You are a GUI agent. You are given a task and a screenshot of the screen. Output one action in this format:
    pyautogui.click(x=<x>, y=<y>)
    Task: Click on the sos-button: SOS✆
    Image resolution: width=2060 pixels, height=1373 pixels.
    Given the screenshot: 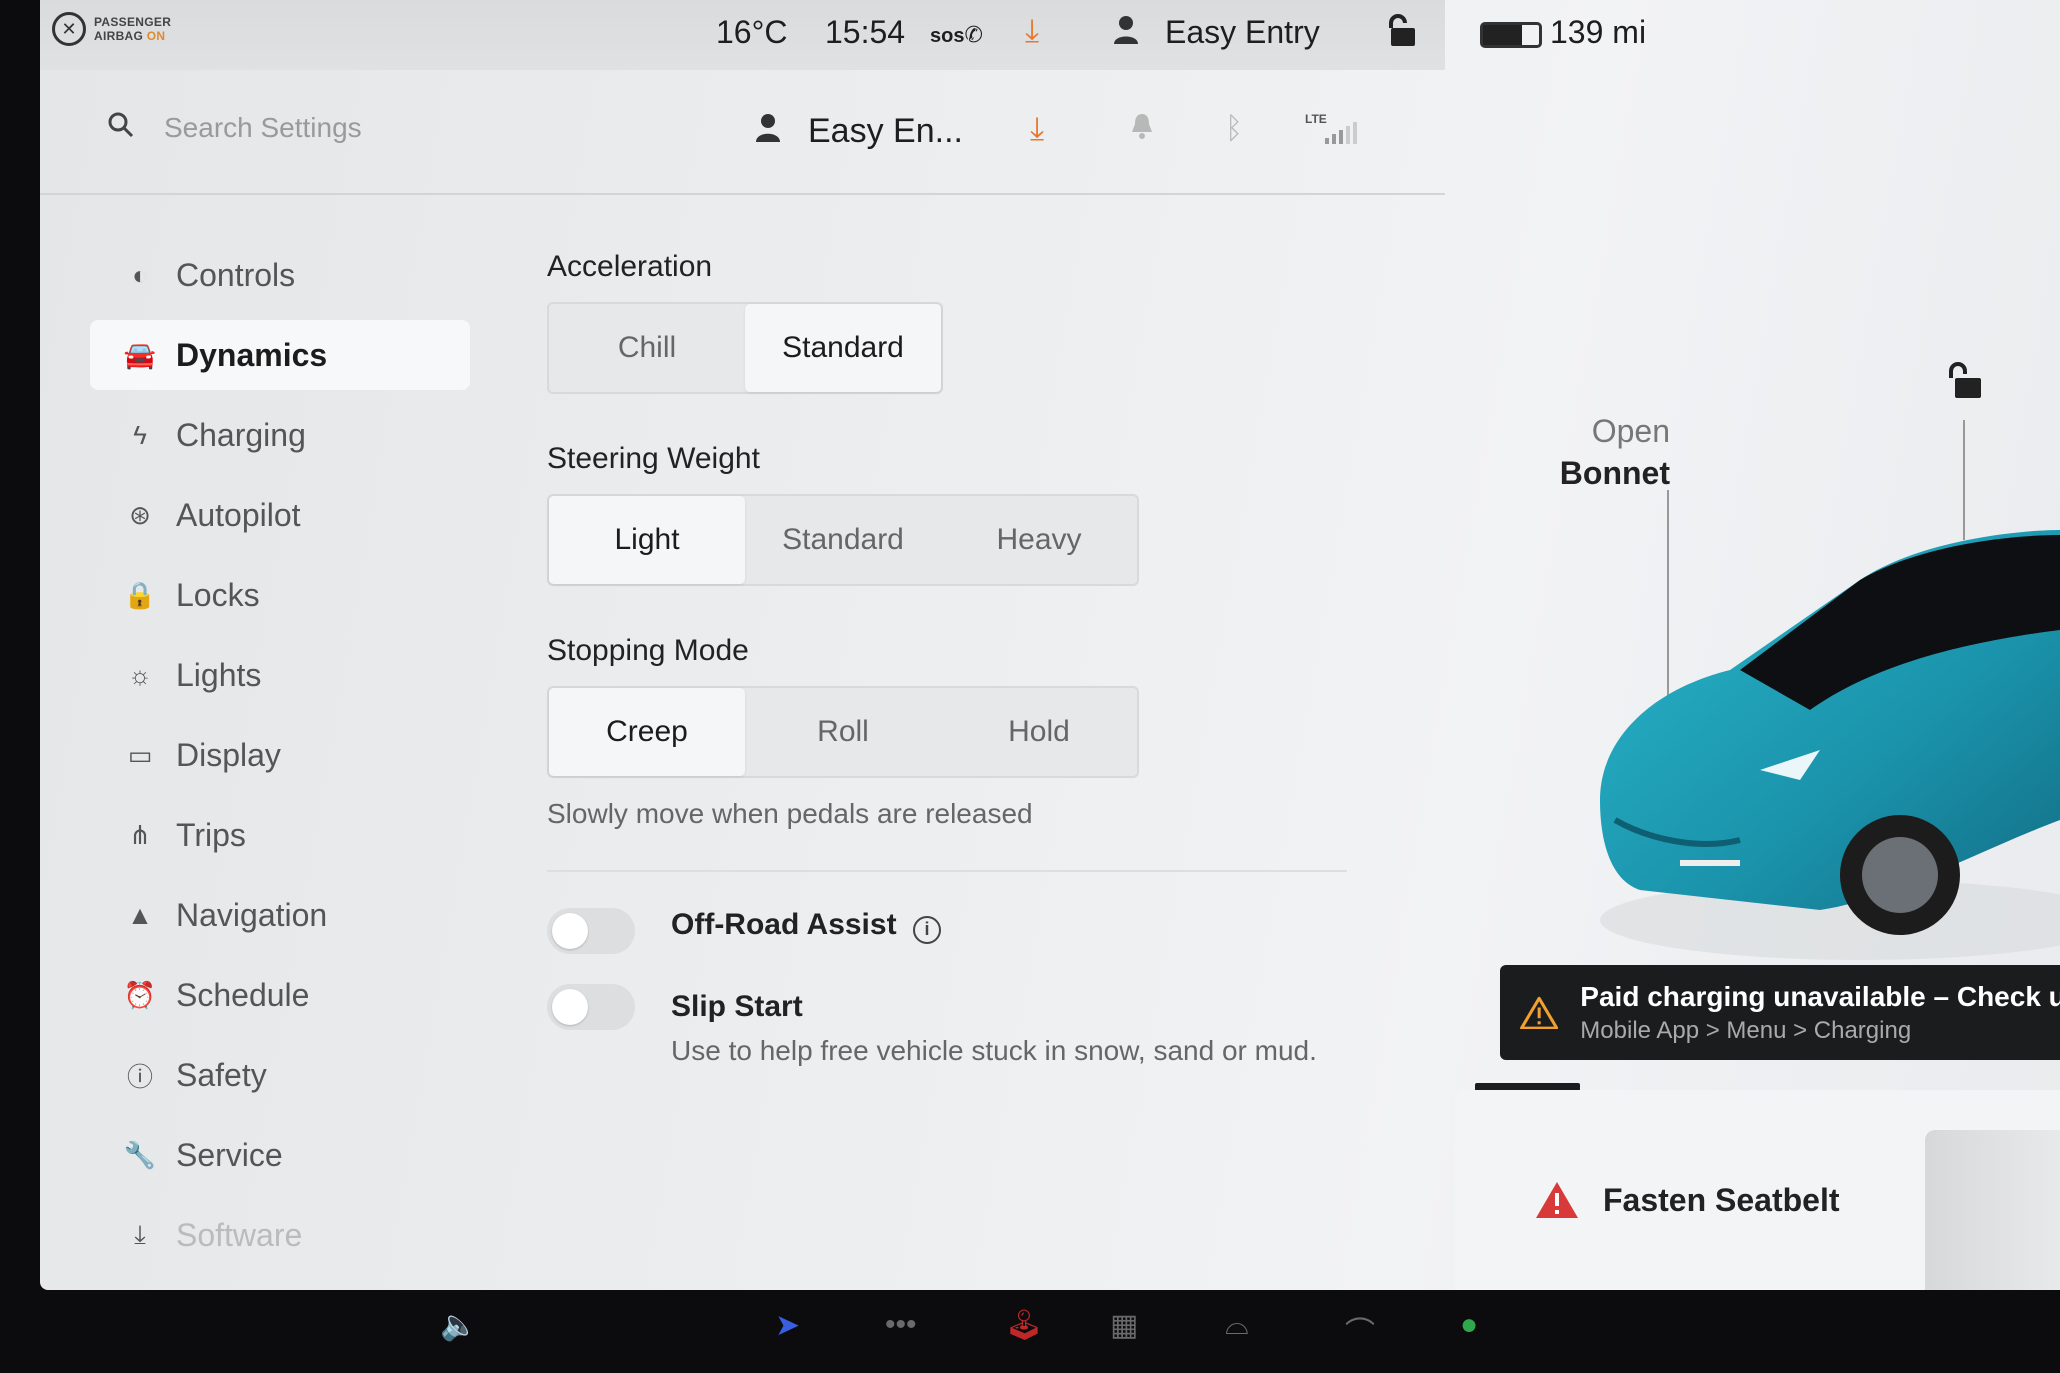 What is the action you would take?
    pyautogui.click(x=956, y=35)
    